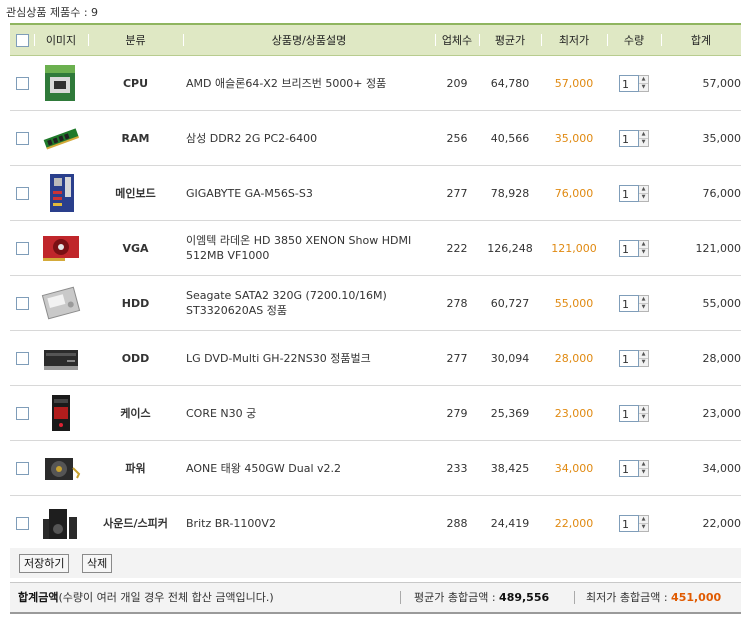  What do you see at coordinates (61, 468) in the screenshot?
I see `power-supply-icon` at bounding box center [61, 468].